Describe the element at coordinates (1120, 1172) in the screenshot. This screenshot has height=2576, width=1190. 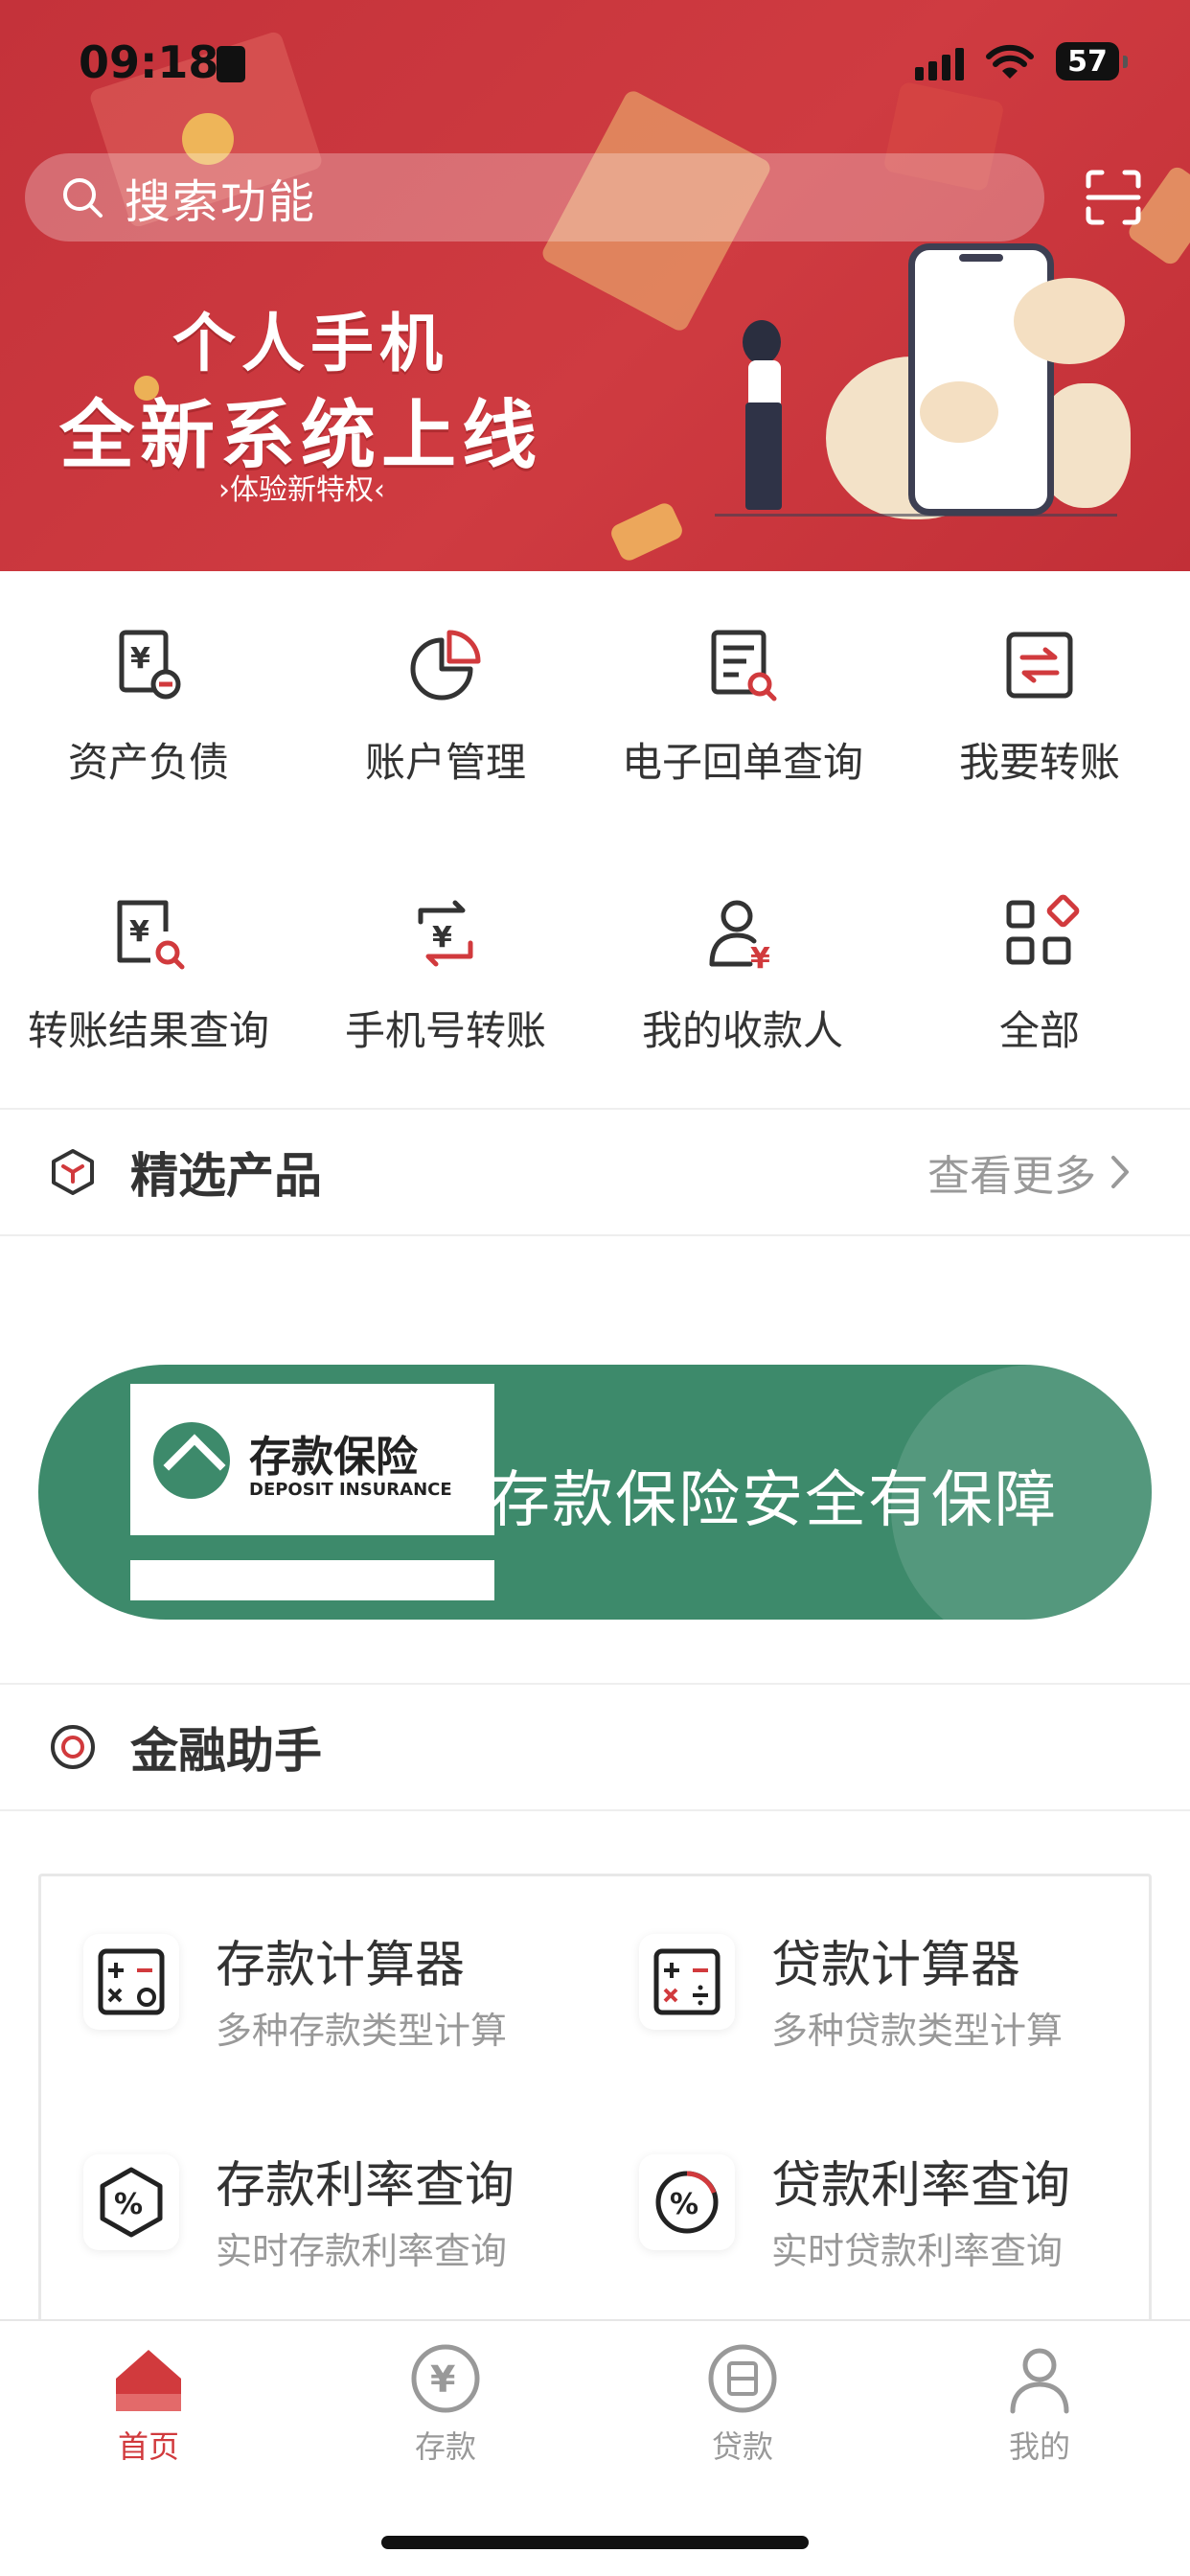
I see `chevron-right-icon` at that location.